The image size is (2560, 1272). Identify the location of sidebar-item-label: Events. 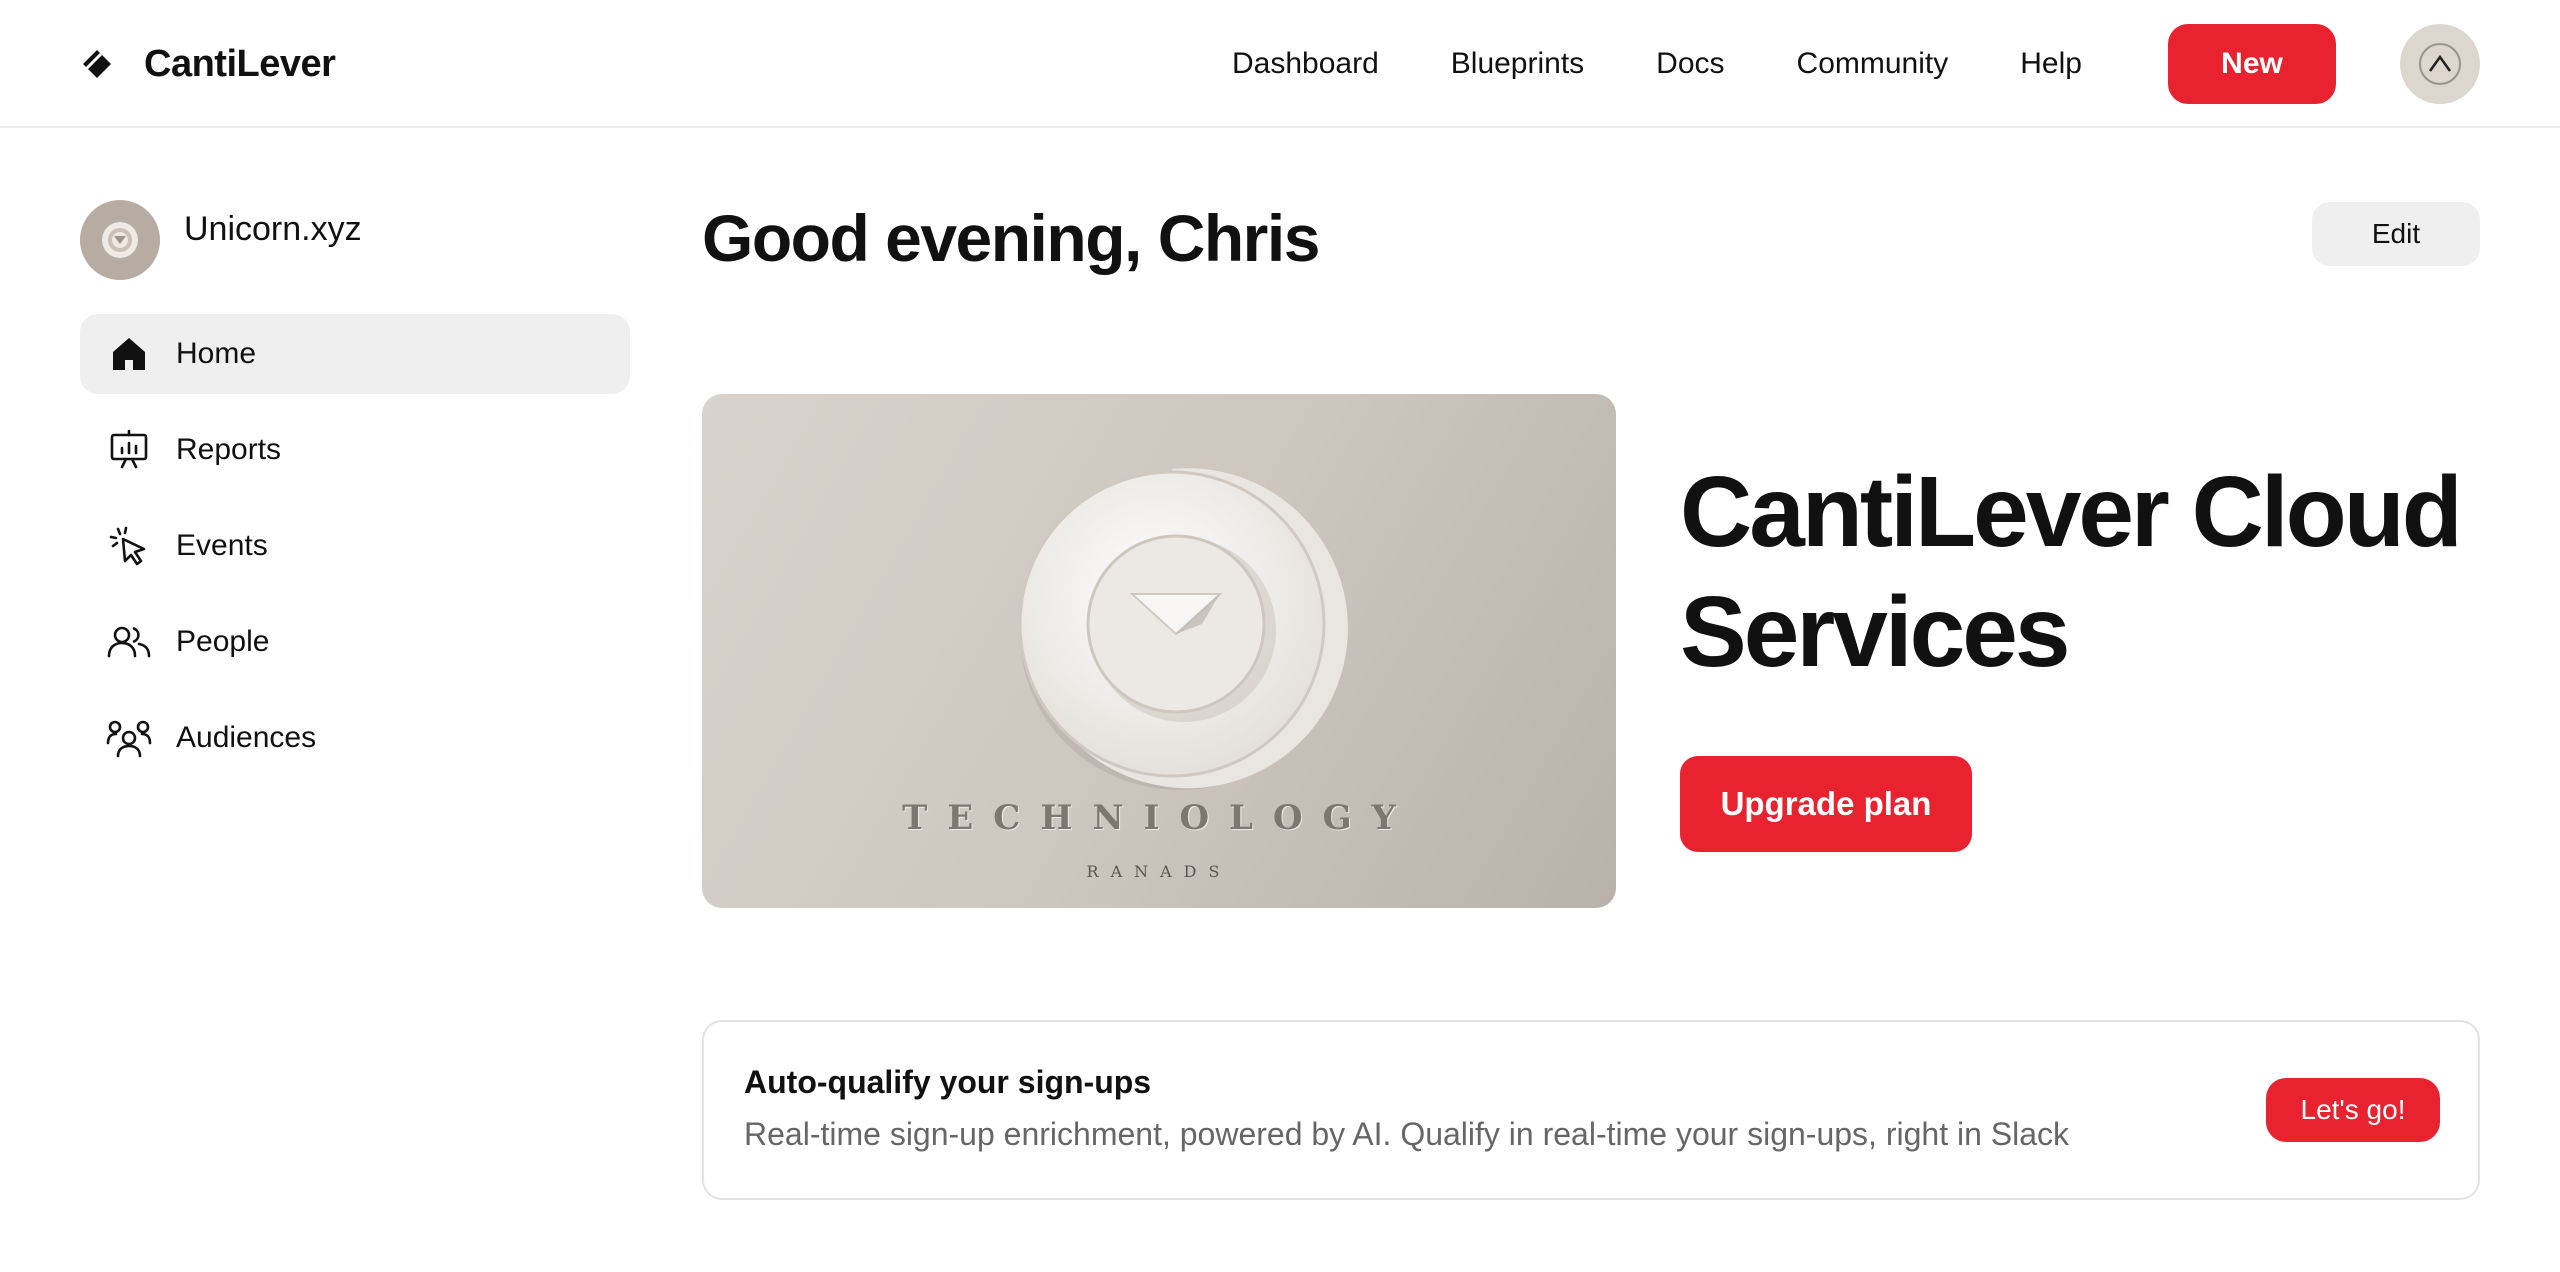
(222, 545).